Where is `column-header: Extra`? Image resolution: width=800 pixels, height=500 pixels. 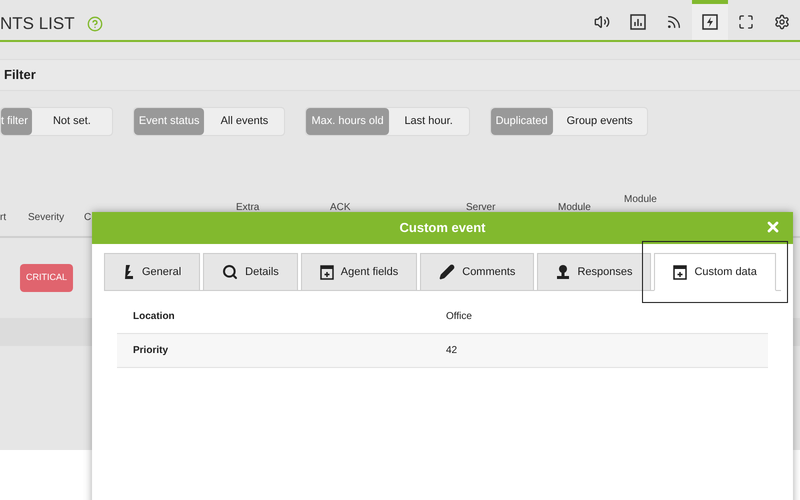
column-header: Extra is located at coordinates (248, 208).